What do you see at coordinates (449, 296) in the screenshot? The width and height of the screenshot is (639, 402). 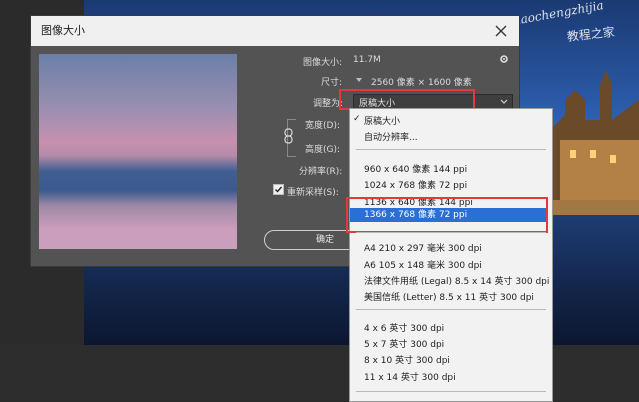 I see `menu-item: 美国信纸 (Letter) 8.5 x 11 英寸 300 dpi` at bounding box center [449, 296].